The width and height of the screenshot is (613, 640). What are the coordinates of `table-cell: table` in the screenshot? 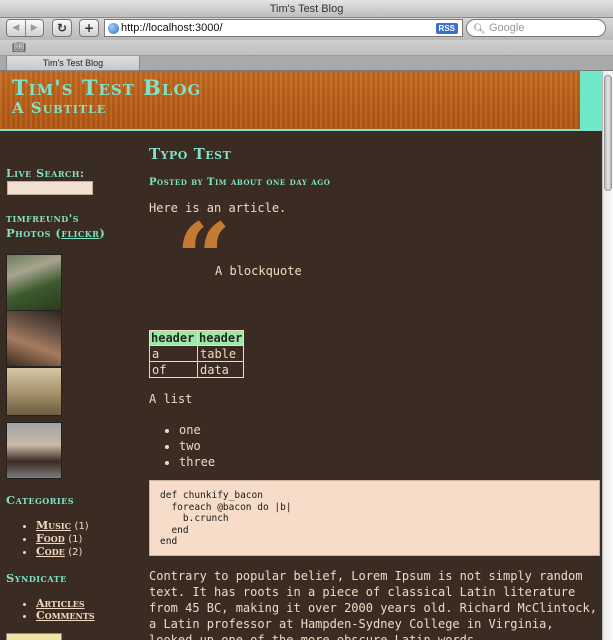 It's located at (220, 353).